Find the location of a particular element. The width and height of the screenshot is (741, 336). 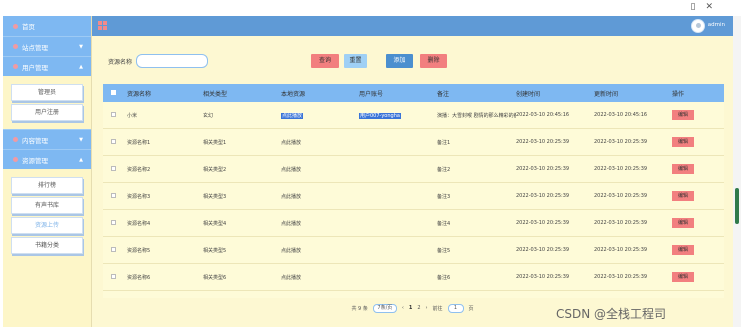

cell-type: 相关类型3 is located at coordinates (215, 196).